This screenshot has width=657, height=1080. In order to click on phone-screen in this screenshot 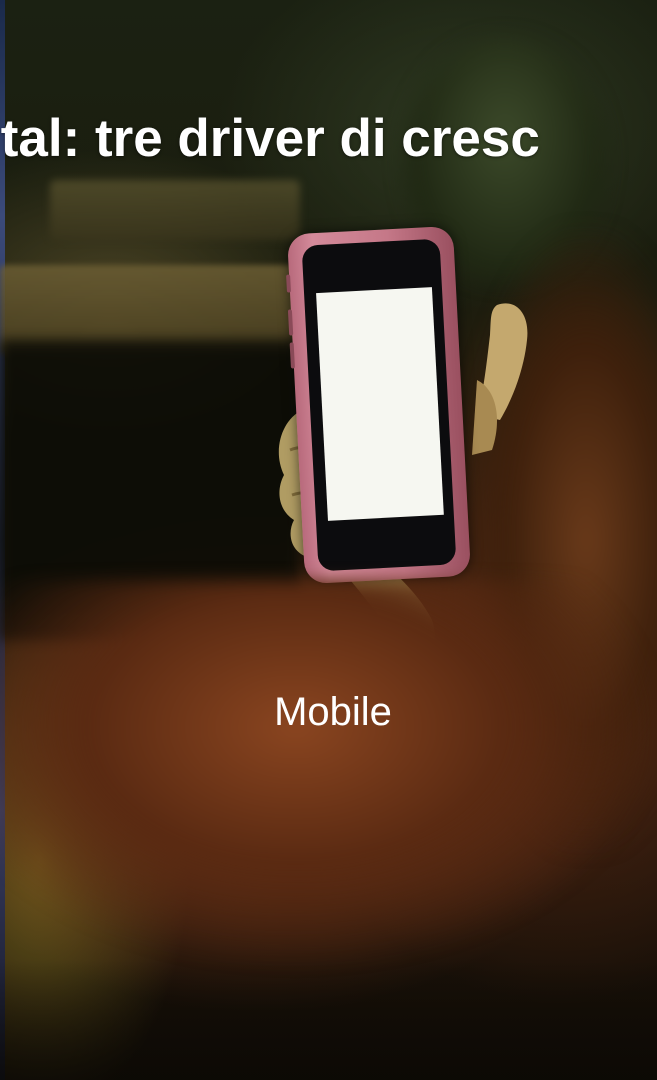, I will do `click(380, 404)`.